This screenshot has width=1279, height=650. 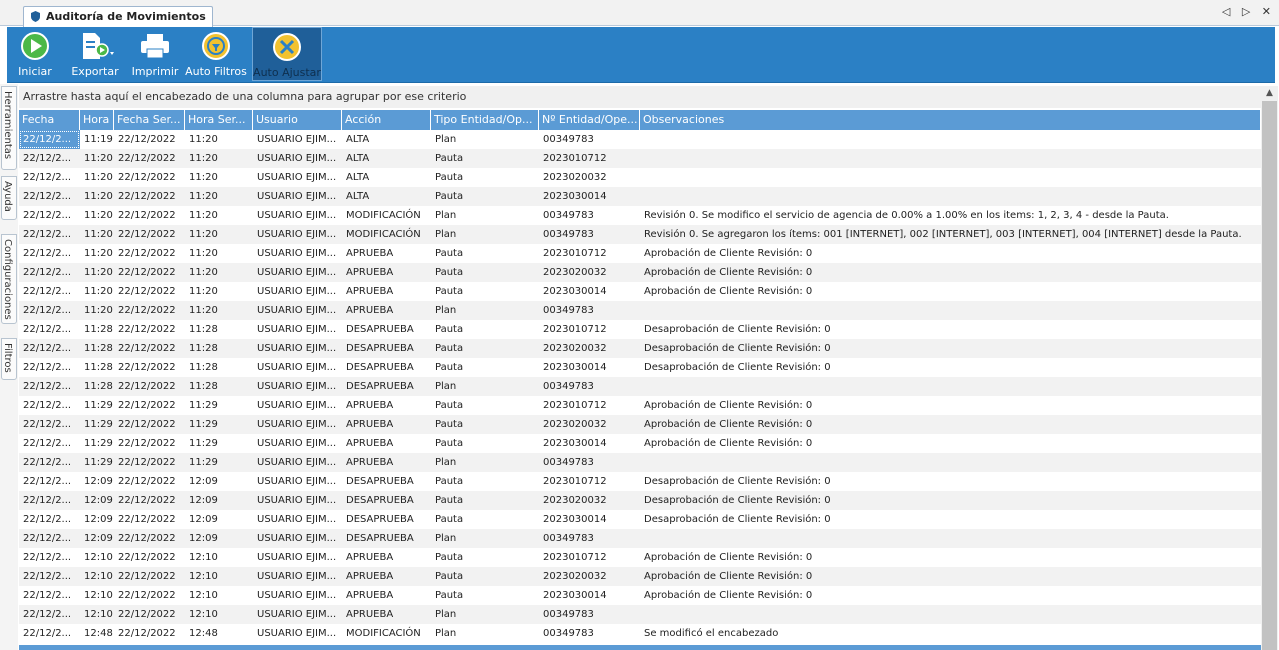 I want to click on imprimir-button: Imprimir, so click(x=155, y=54).